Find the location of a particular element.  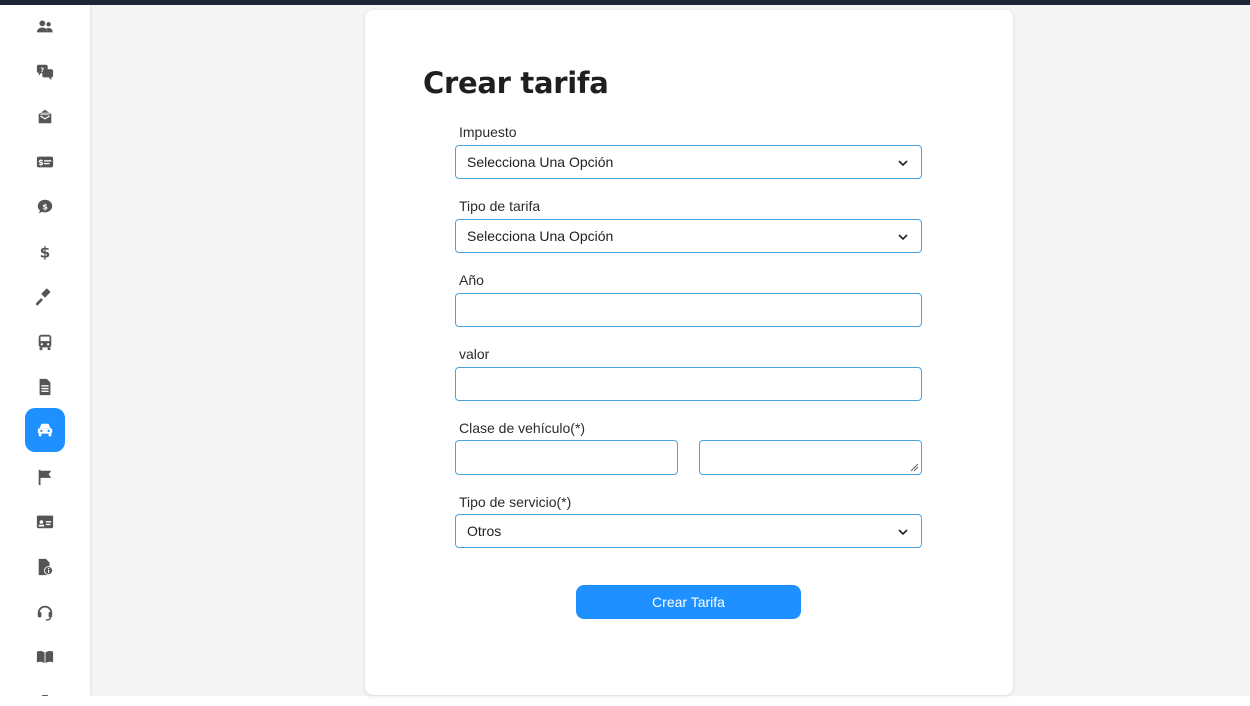

sidebar-item-file-info is located at coordinates (45, 567).